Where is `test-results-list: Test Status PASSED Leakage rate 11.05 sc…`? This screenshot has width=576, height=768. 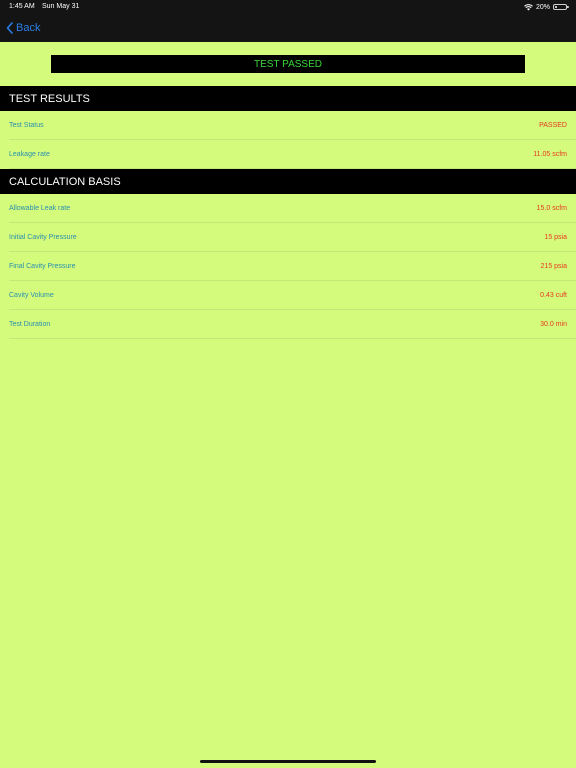
test-results-list: Test Status PASSED Leakage rate 11.05 sc… is located at coordinates (288, 140).